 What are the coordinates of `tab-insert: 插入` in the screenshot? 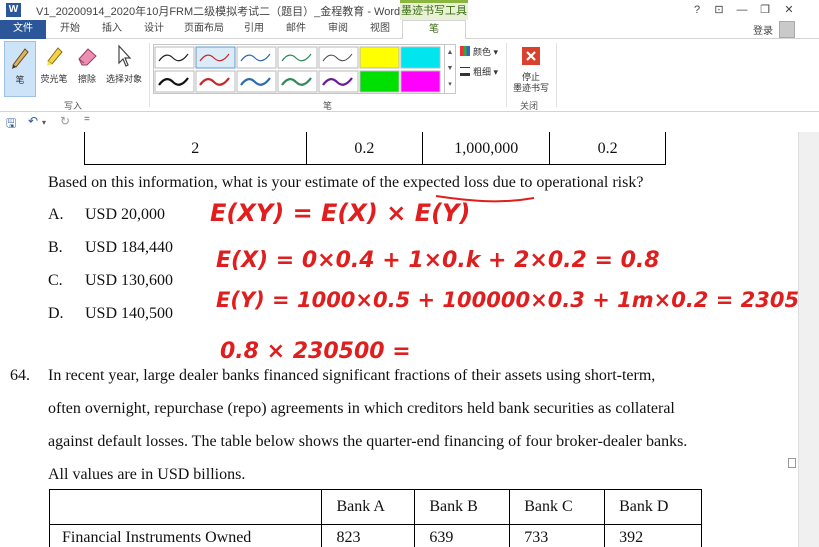 It's located at (112, 29).